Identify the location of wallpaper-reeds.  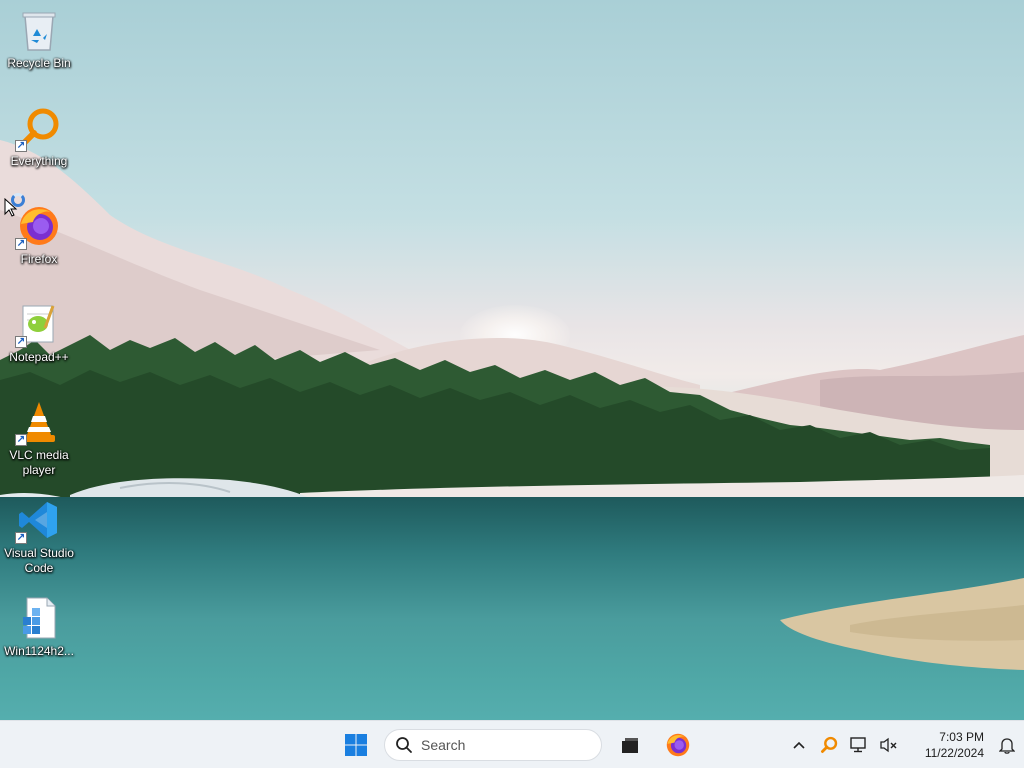
(902, 624).